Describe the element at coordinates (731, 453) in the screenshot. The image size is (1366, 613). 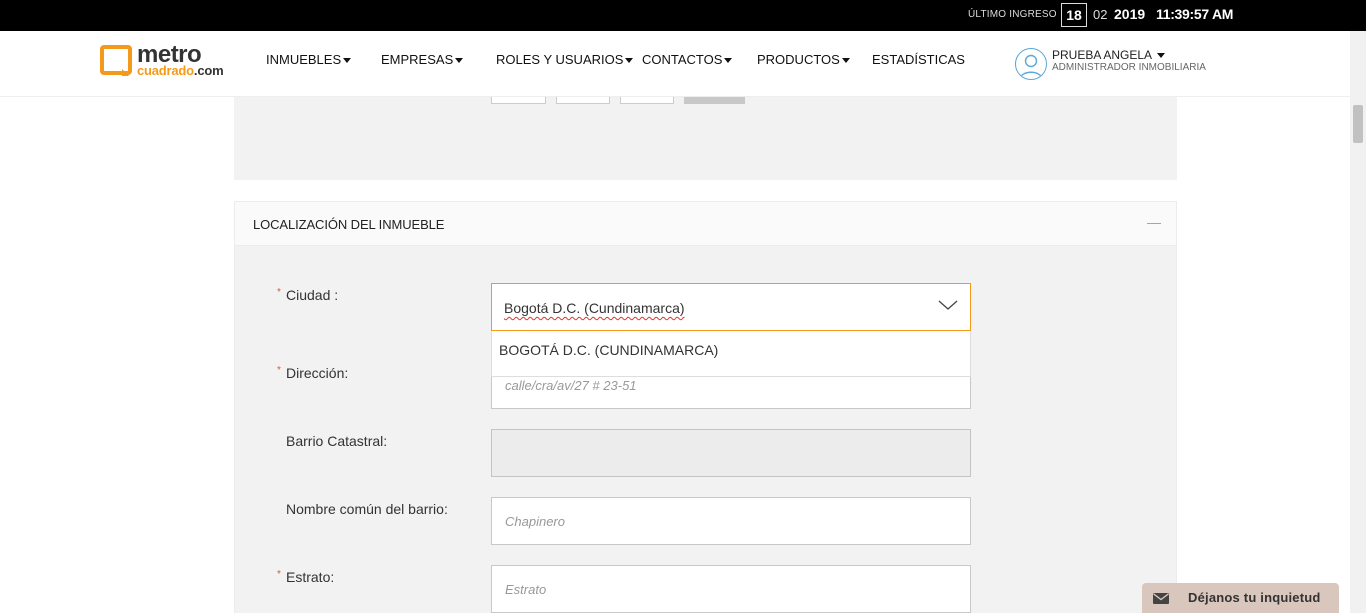
I see `barrio-catastral-field` at that location.